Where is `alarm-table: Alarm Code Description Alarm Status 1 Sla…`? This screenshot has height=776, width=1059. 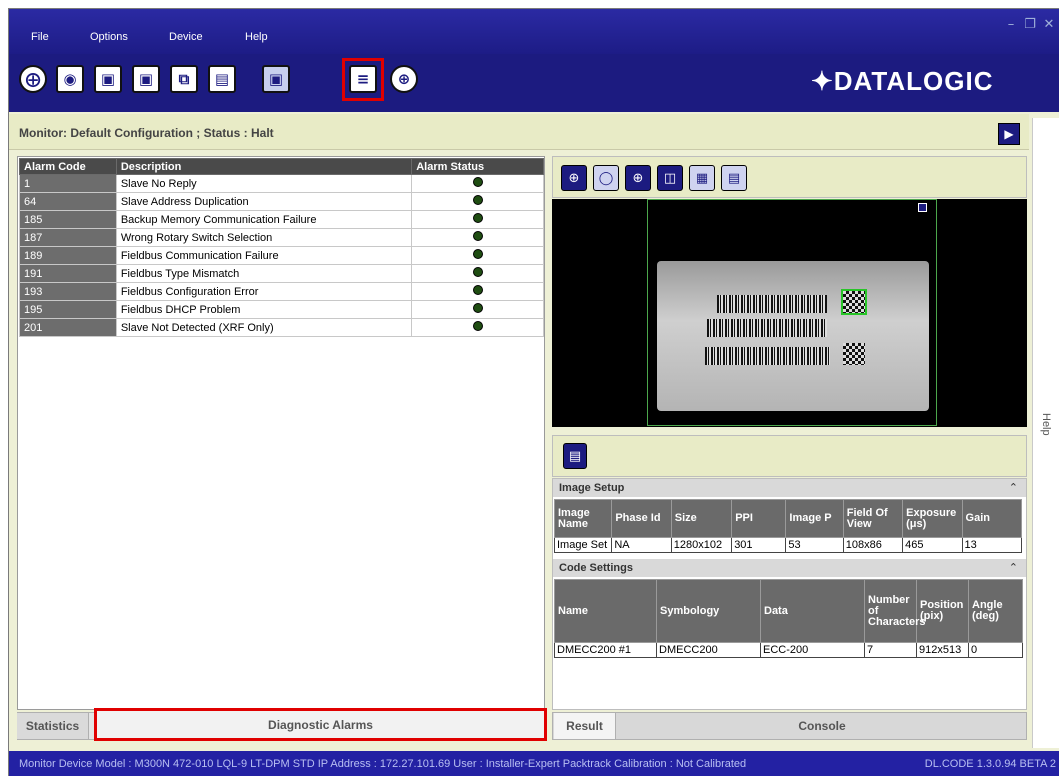
alarm-table: Alarm Code Description Alarm Status 1 Sla… is located at coordinates (281, 247).